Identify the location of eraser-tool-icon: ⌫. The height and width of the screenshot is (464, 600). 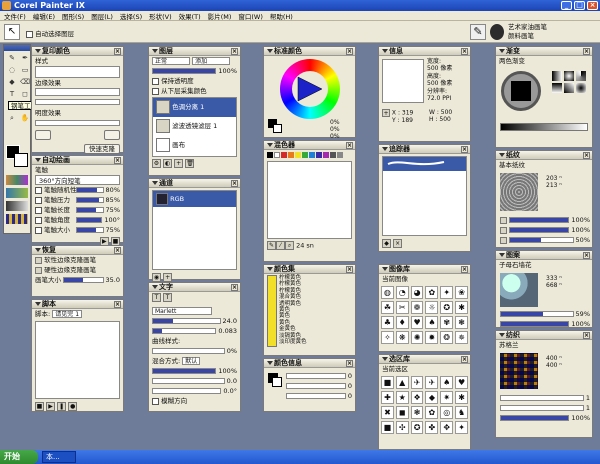
(25, 82).